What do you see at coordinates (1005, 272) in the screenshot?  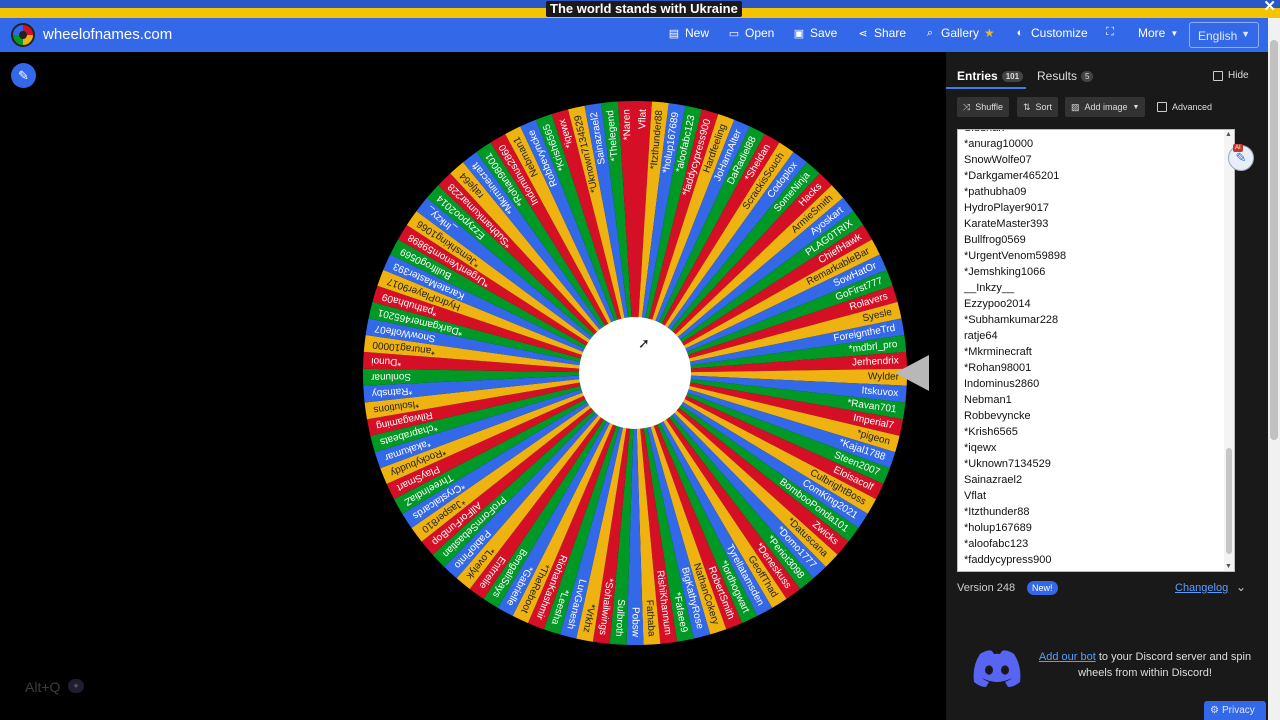 I see `entry-line: *Jemshking1066` at bounding box center [1005, 272].